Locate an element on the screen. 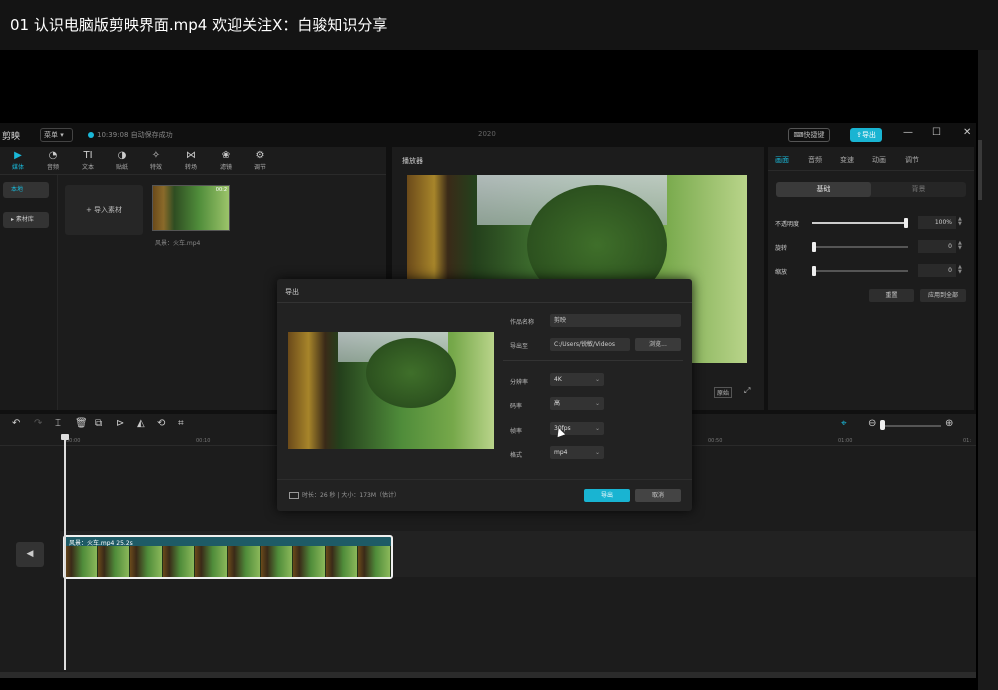 The image size is (998, 690). resolution-value: 4K is located at coordinates (558, 379).